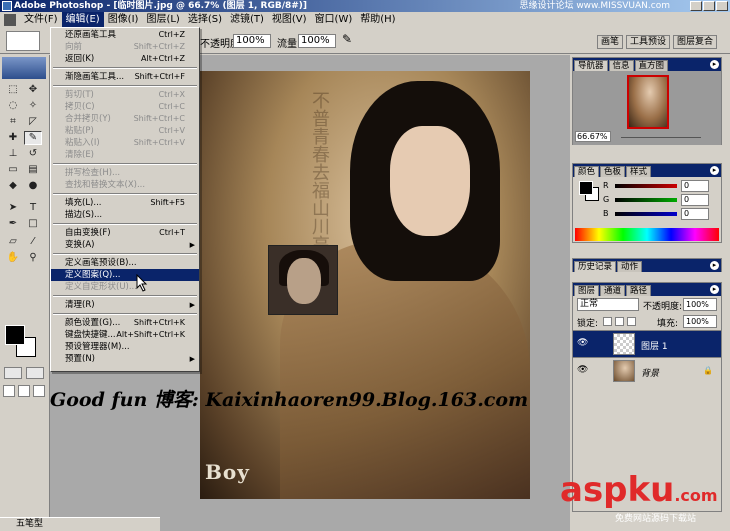 The image size is (730, 531). What do you see at coordinates (639, 171) in the screenshot?
I see `tab-styles: 样式` at bounding box center [639, 171].